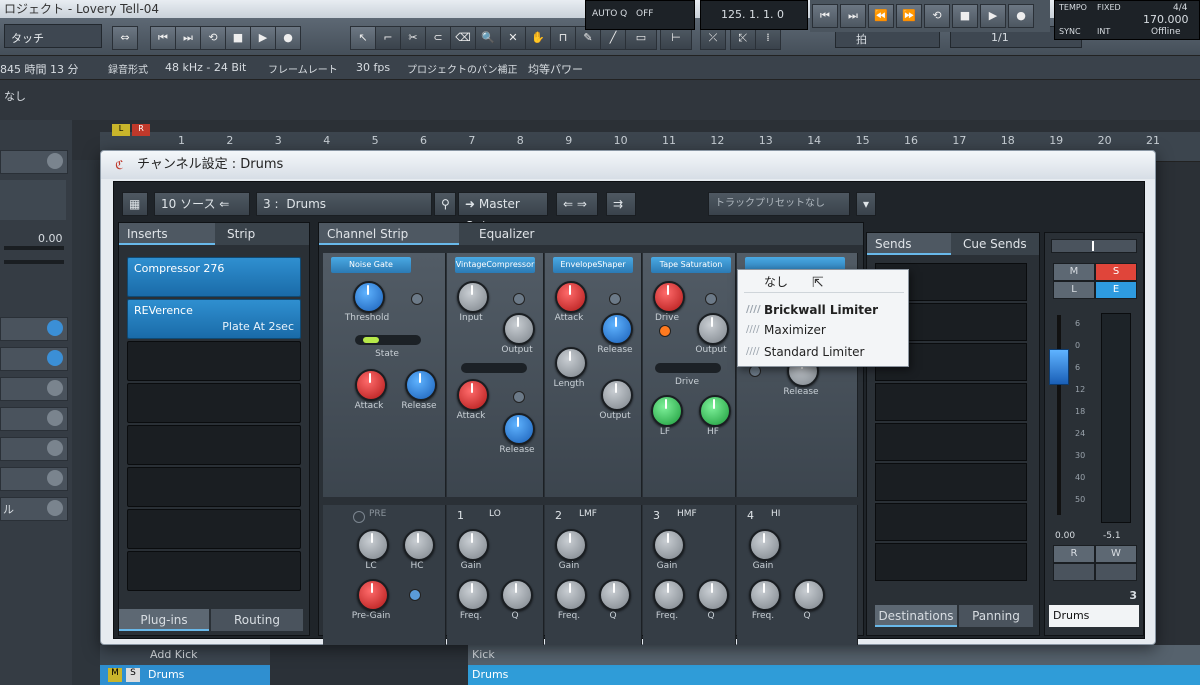 The image size is (1200, 685). I want to click on env-led, so click(615, 299).